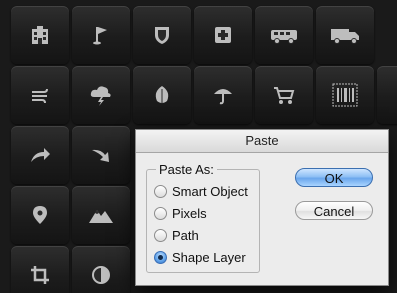 The width and height of the screenshot is (397, 293). I want to click on dialog-title: Paste, so click(262, 141).